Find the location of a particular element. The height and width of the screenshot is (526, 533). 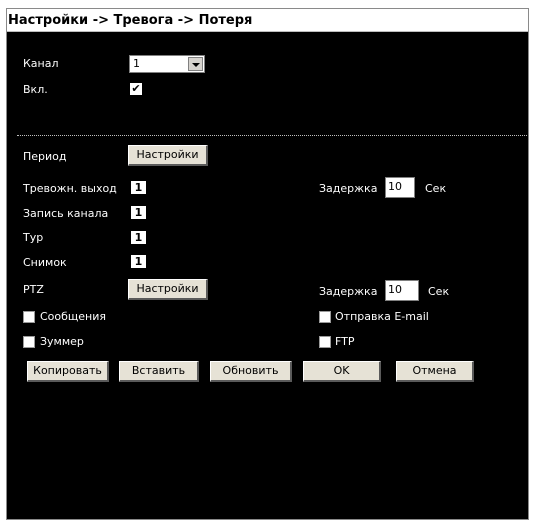

alarm-output-label: Тревожн. выход is located at coordinates (70, 188).